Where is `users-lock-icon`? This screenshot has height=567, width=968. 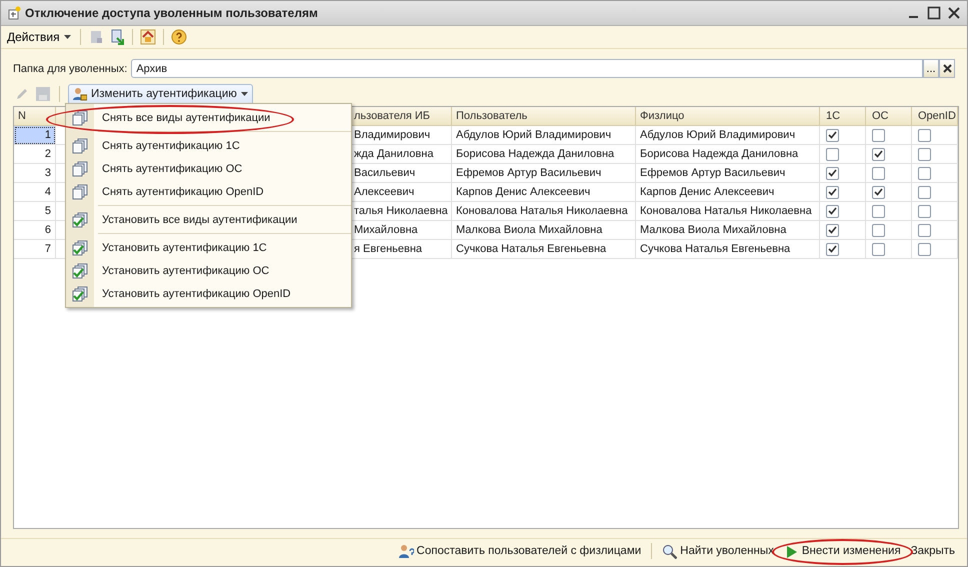 users-lock-icon is located at coordinates (80, 94).